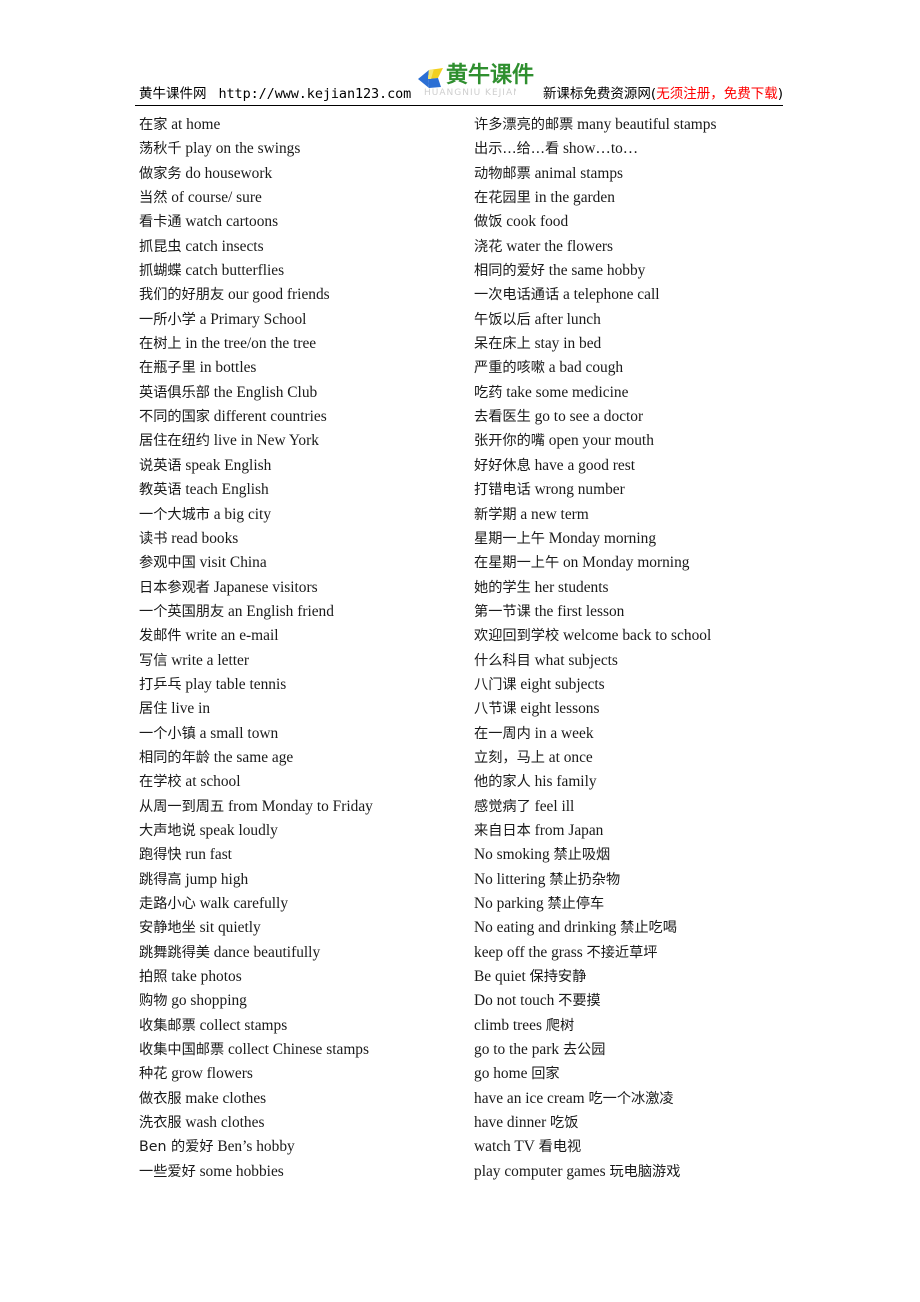 The image size is (920, 1302). I want to click on vocabulary-english: a new term, so click(554, 514).